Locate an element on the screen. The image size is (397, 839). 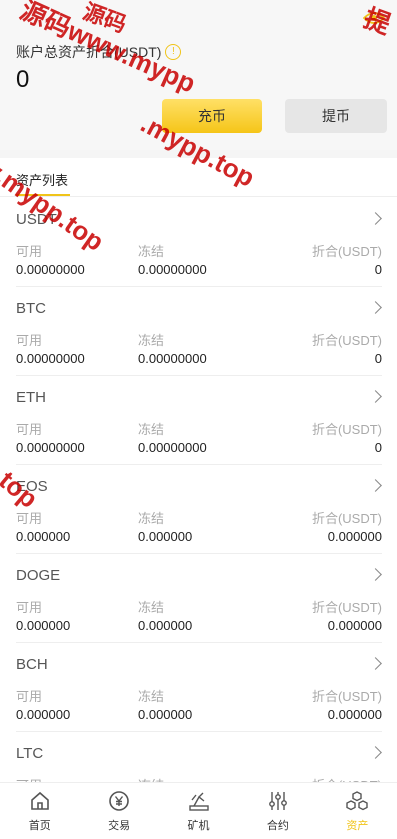
home-icon is located at coordinates (39, 800).